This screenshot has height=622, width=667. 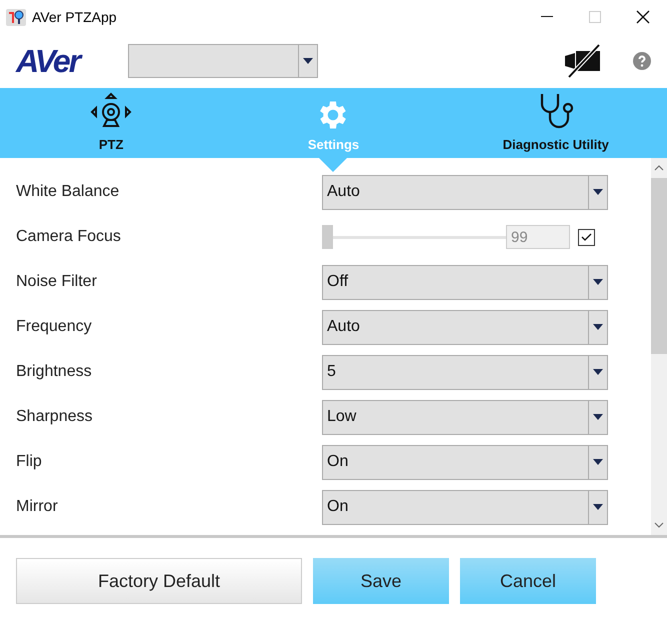 What do you see at coordinates (37, 507) in the screenshot?
I see `setting-label: Mirror` at bounding box center [37, 507].